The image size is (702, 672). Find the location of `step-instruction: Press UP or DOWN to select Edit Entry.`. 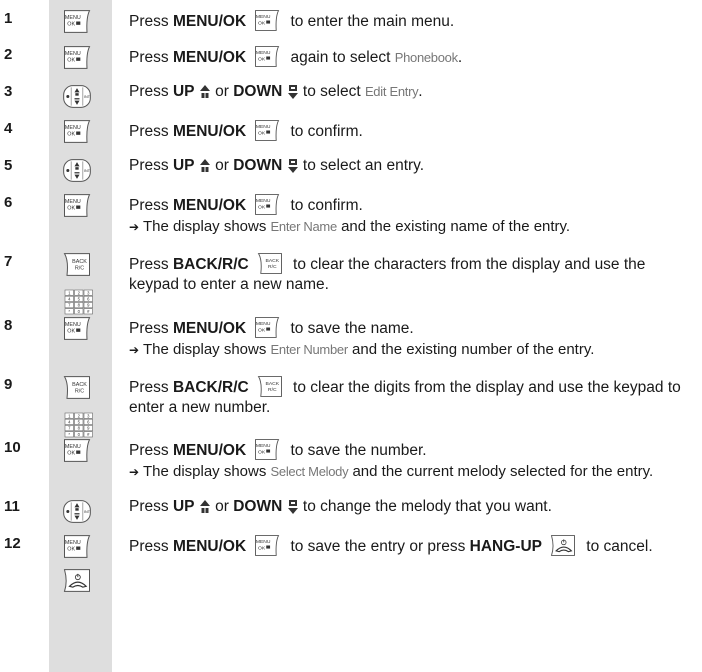

step-instruction: Press UP or DOWN to select Edit Entry. is located at coordinates (414, 93).